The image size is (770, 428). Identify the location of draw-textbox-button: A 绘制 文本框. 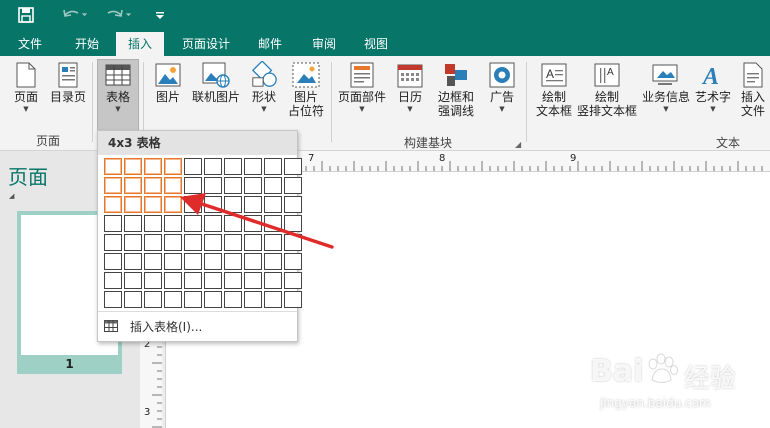
(554, 89).